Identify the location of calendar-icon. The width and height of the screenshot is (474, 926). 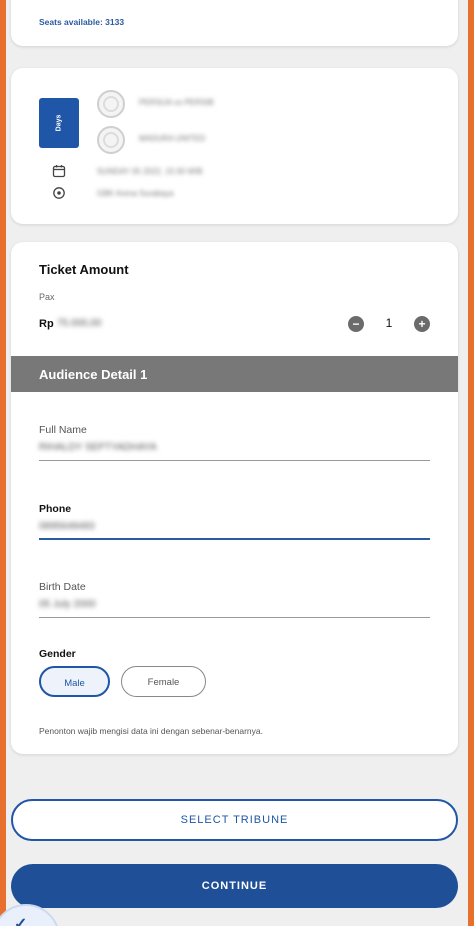
(59, 171).